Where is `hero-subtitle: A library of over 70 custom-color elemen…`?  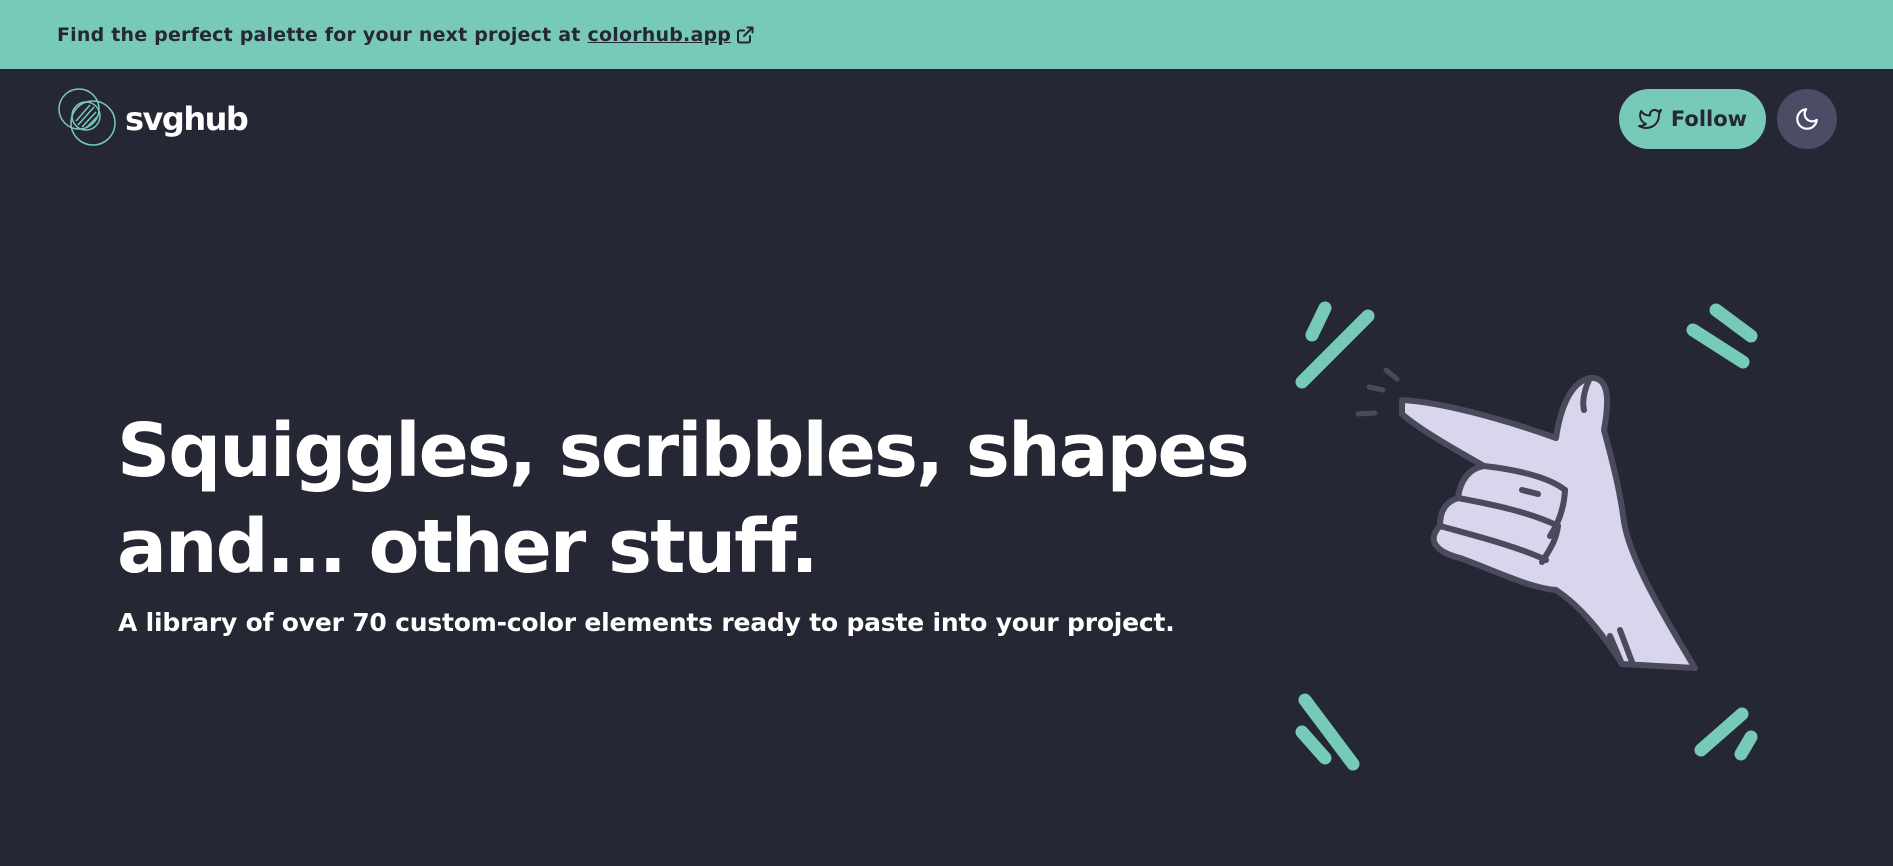 hero-subtitle: A library of over 70 custom-color elemen… is located at coordinates (646, 622).